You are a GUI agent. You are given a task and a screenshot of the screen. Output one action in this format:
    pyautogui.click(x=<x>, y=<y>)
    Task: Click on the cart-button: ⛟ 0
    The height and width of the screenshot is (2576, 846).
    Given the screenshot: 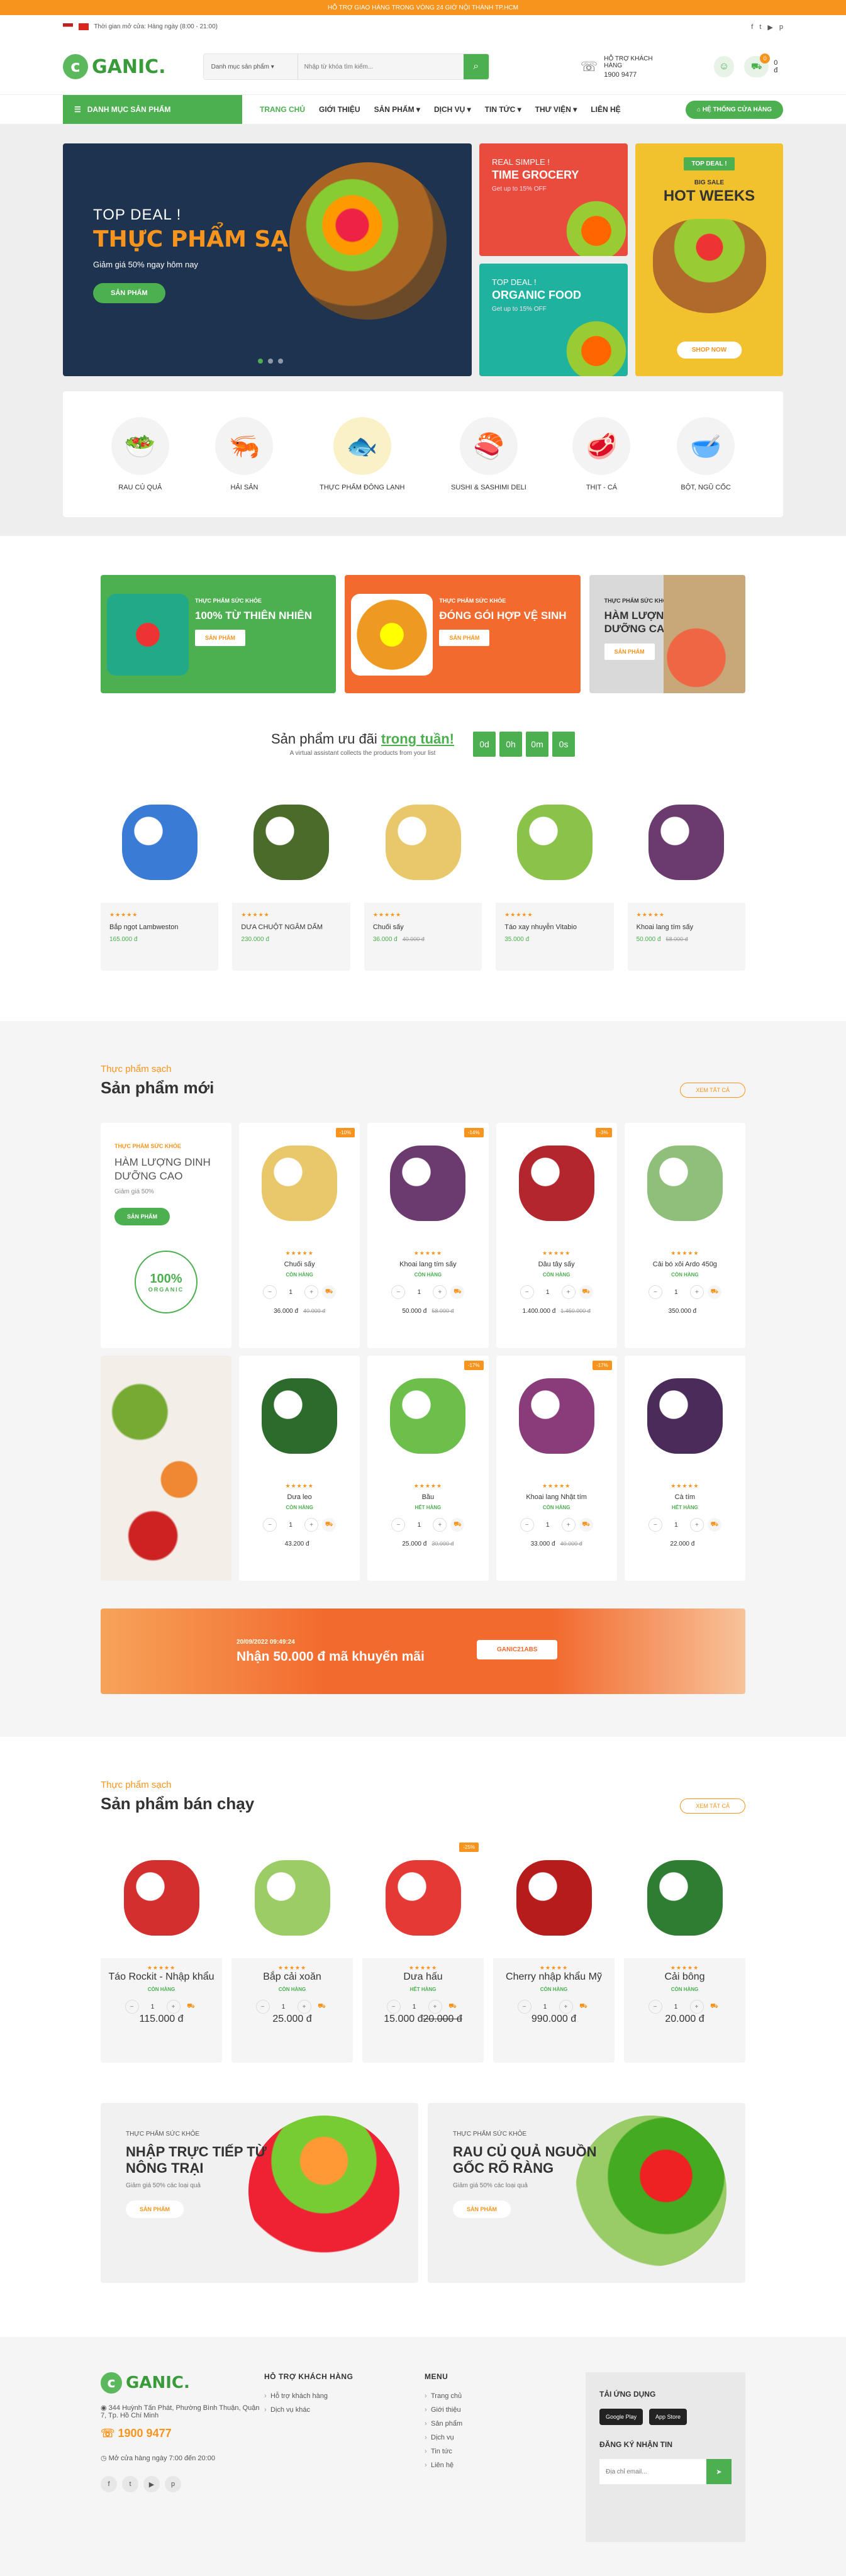 What is the action you would take?
    pyautogui.click(x=758, y=65)
    